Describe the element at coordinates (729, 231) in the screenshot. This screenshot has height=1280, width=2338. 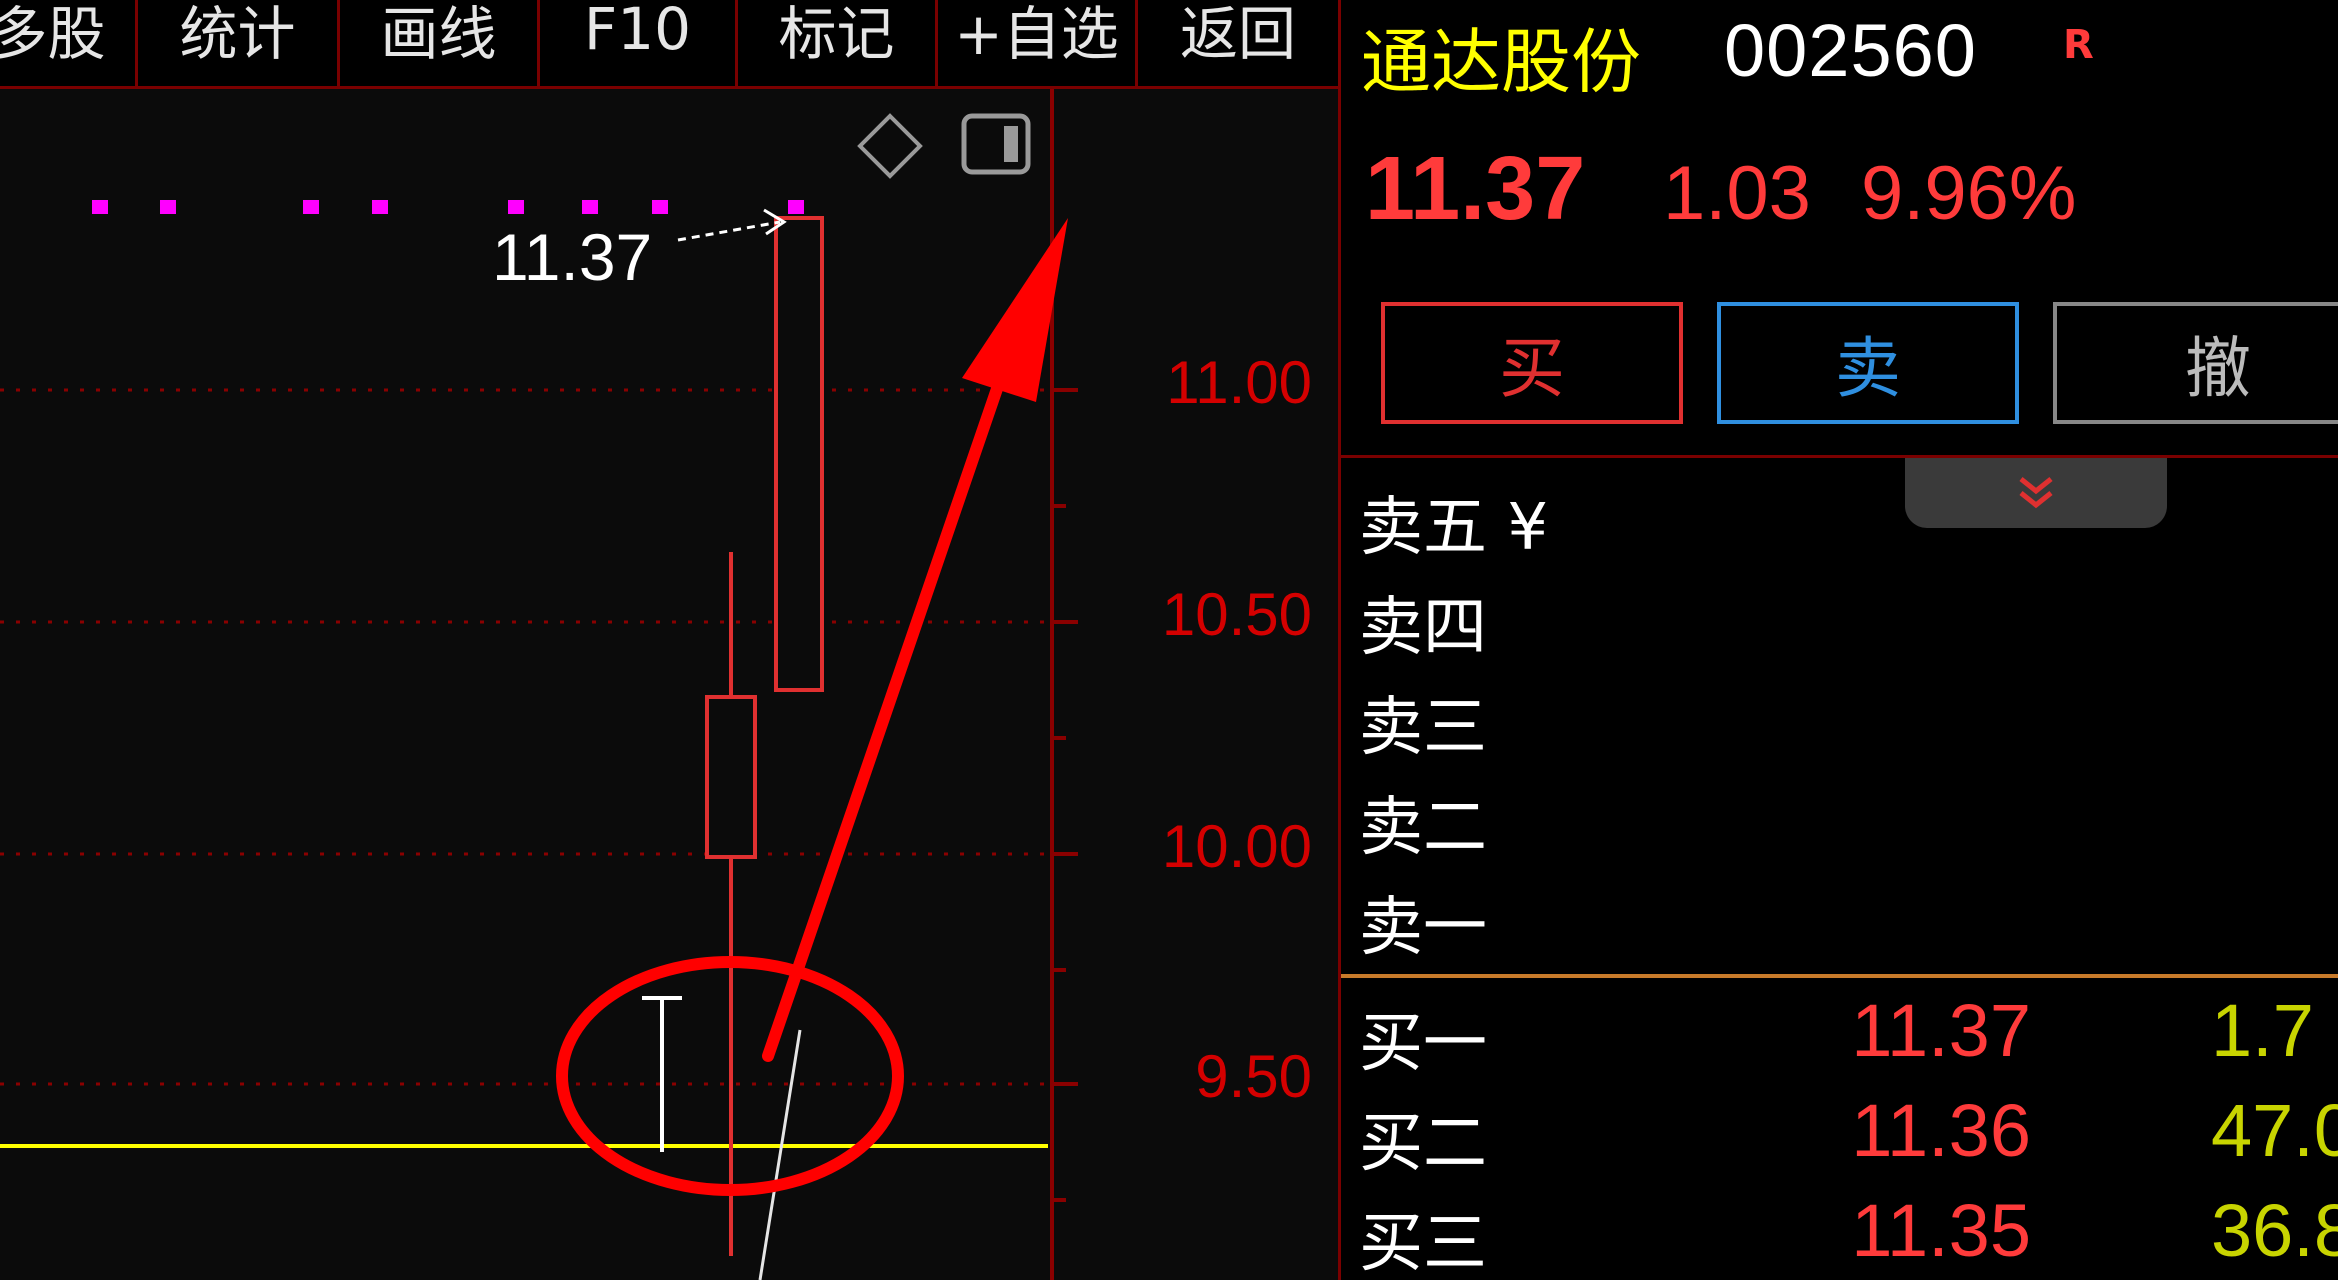
I see `price-pointer-line` at that location.